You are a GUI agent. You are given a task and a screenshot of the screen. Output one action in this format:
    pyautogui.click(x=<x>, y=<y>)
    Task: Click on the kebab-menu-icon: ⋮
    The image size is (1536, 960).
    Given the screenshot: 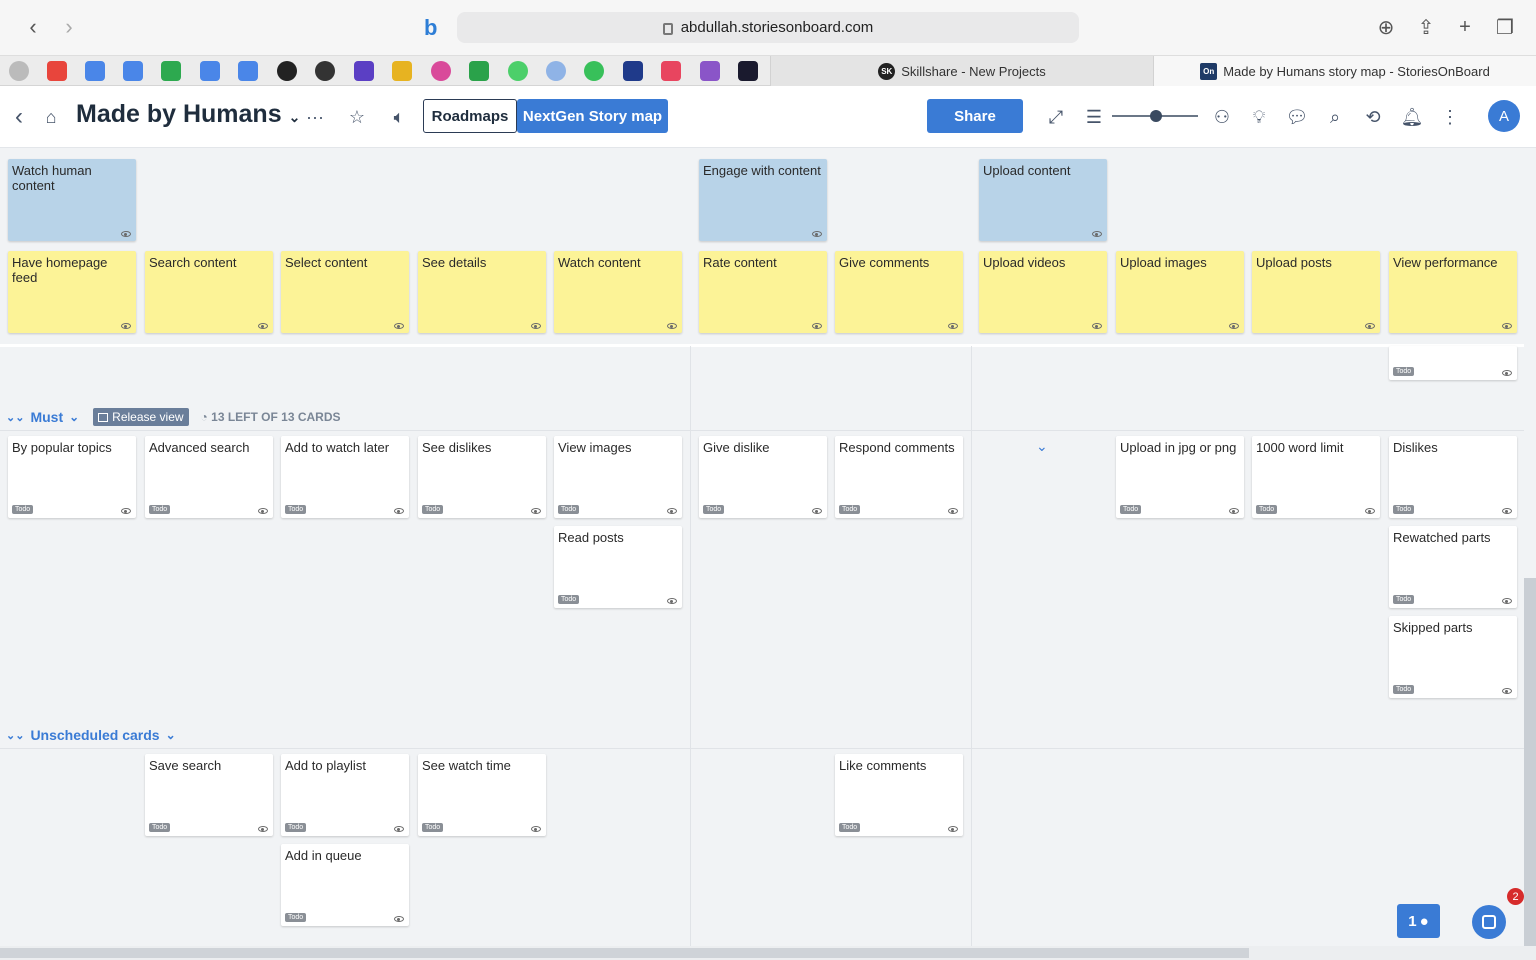 What is the action you would take?
    pyautogui.click(x=1450, y=117)
    